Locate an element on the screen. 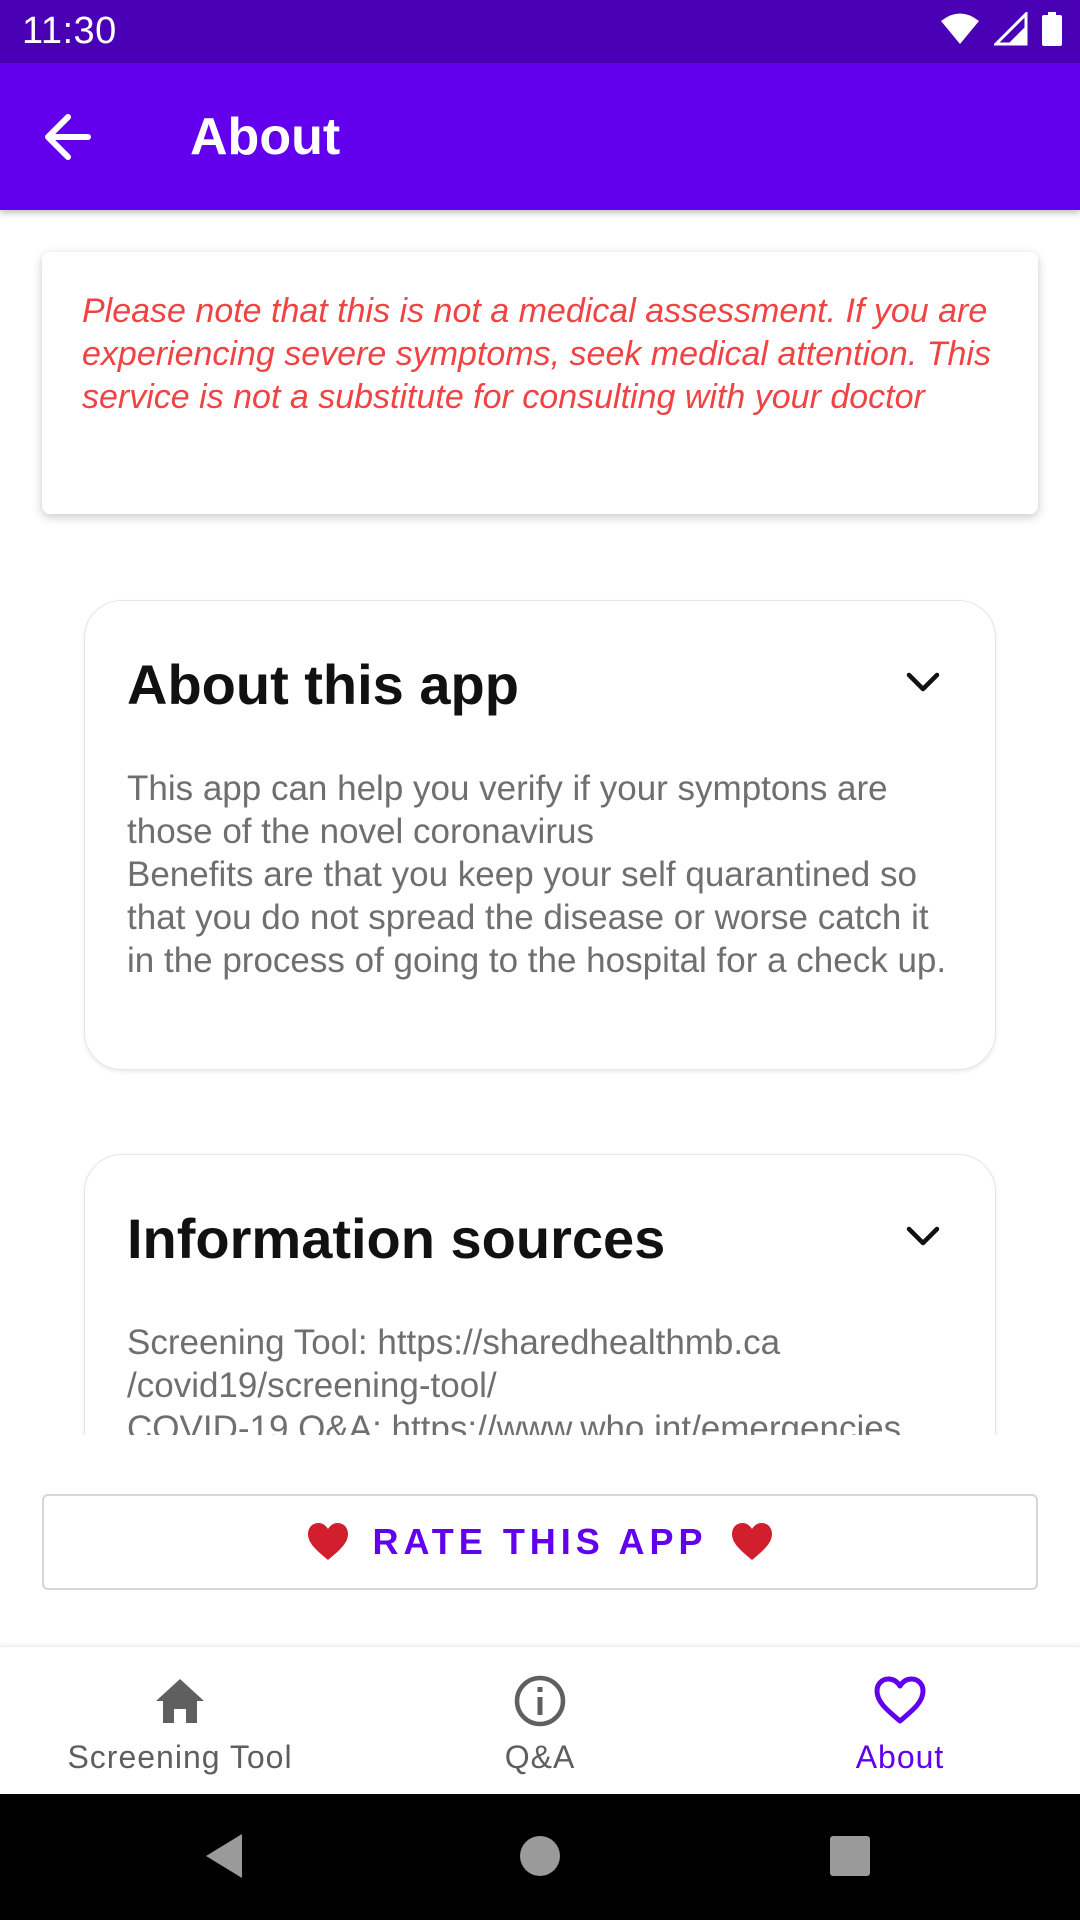 This screenshot has width=1080, height=1920. nav-item-about: About is located at coordinates (900, 1721).